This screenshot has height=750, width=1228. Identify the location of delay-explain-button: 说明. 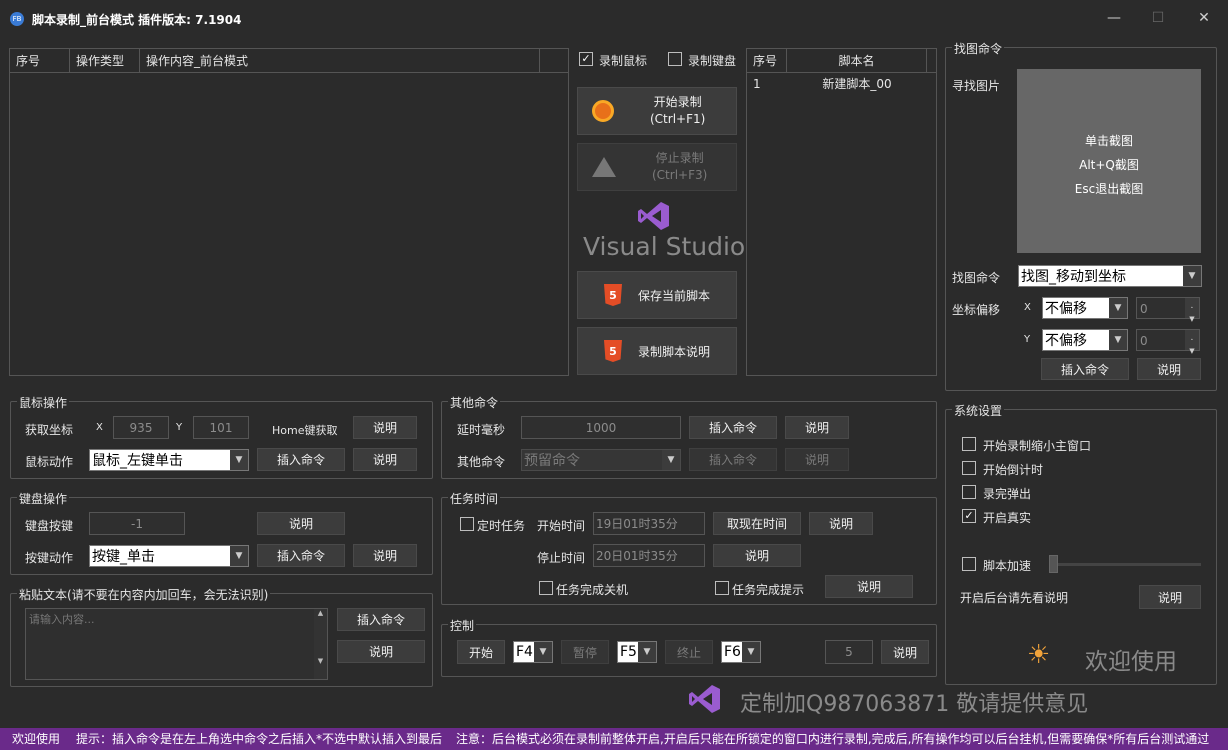
(817, 427).